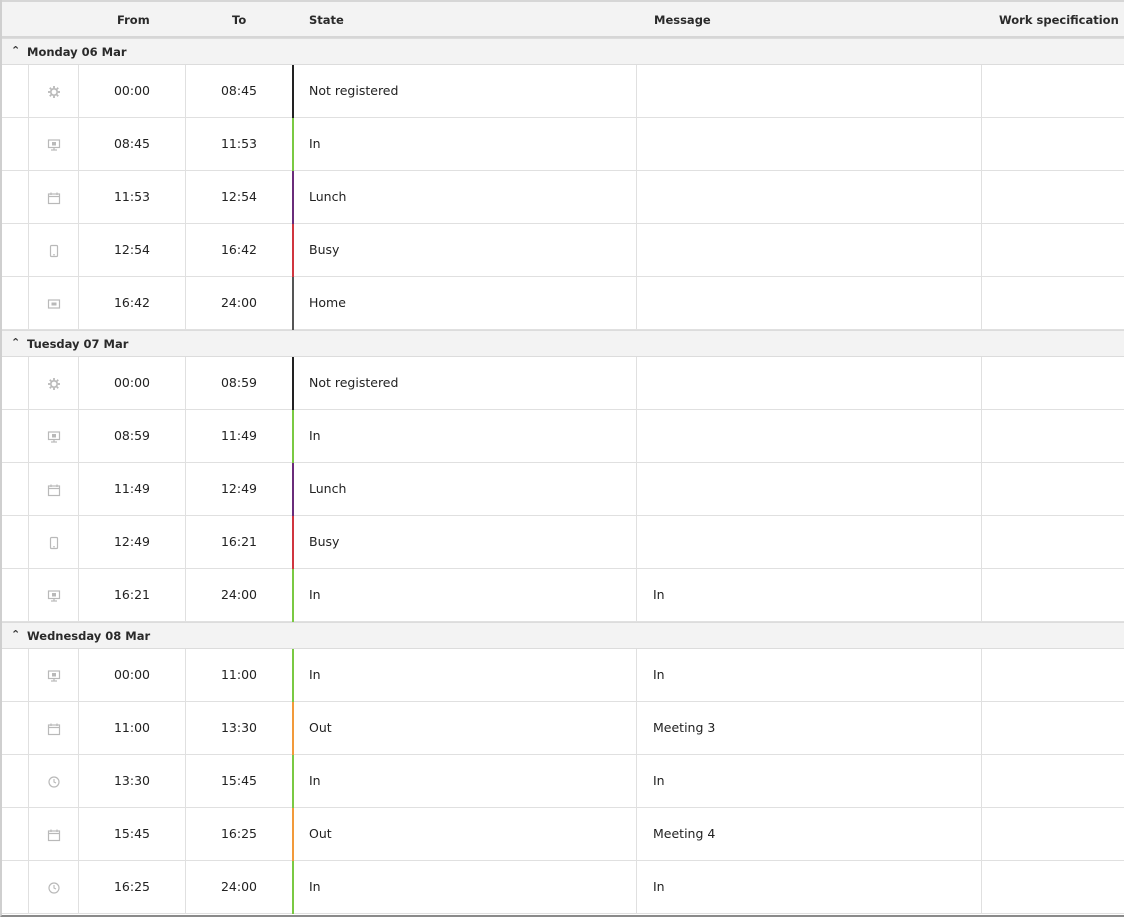 The image size is (1124, 917). Describe the element at coordinates (89, 636) in the screenshot. I see `group-label: Wednesday 08 Mar` at that location.